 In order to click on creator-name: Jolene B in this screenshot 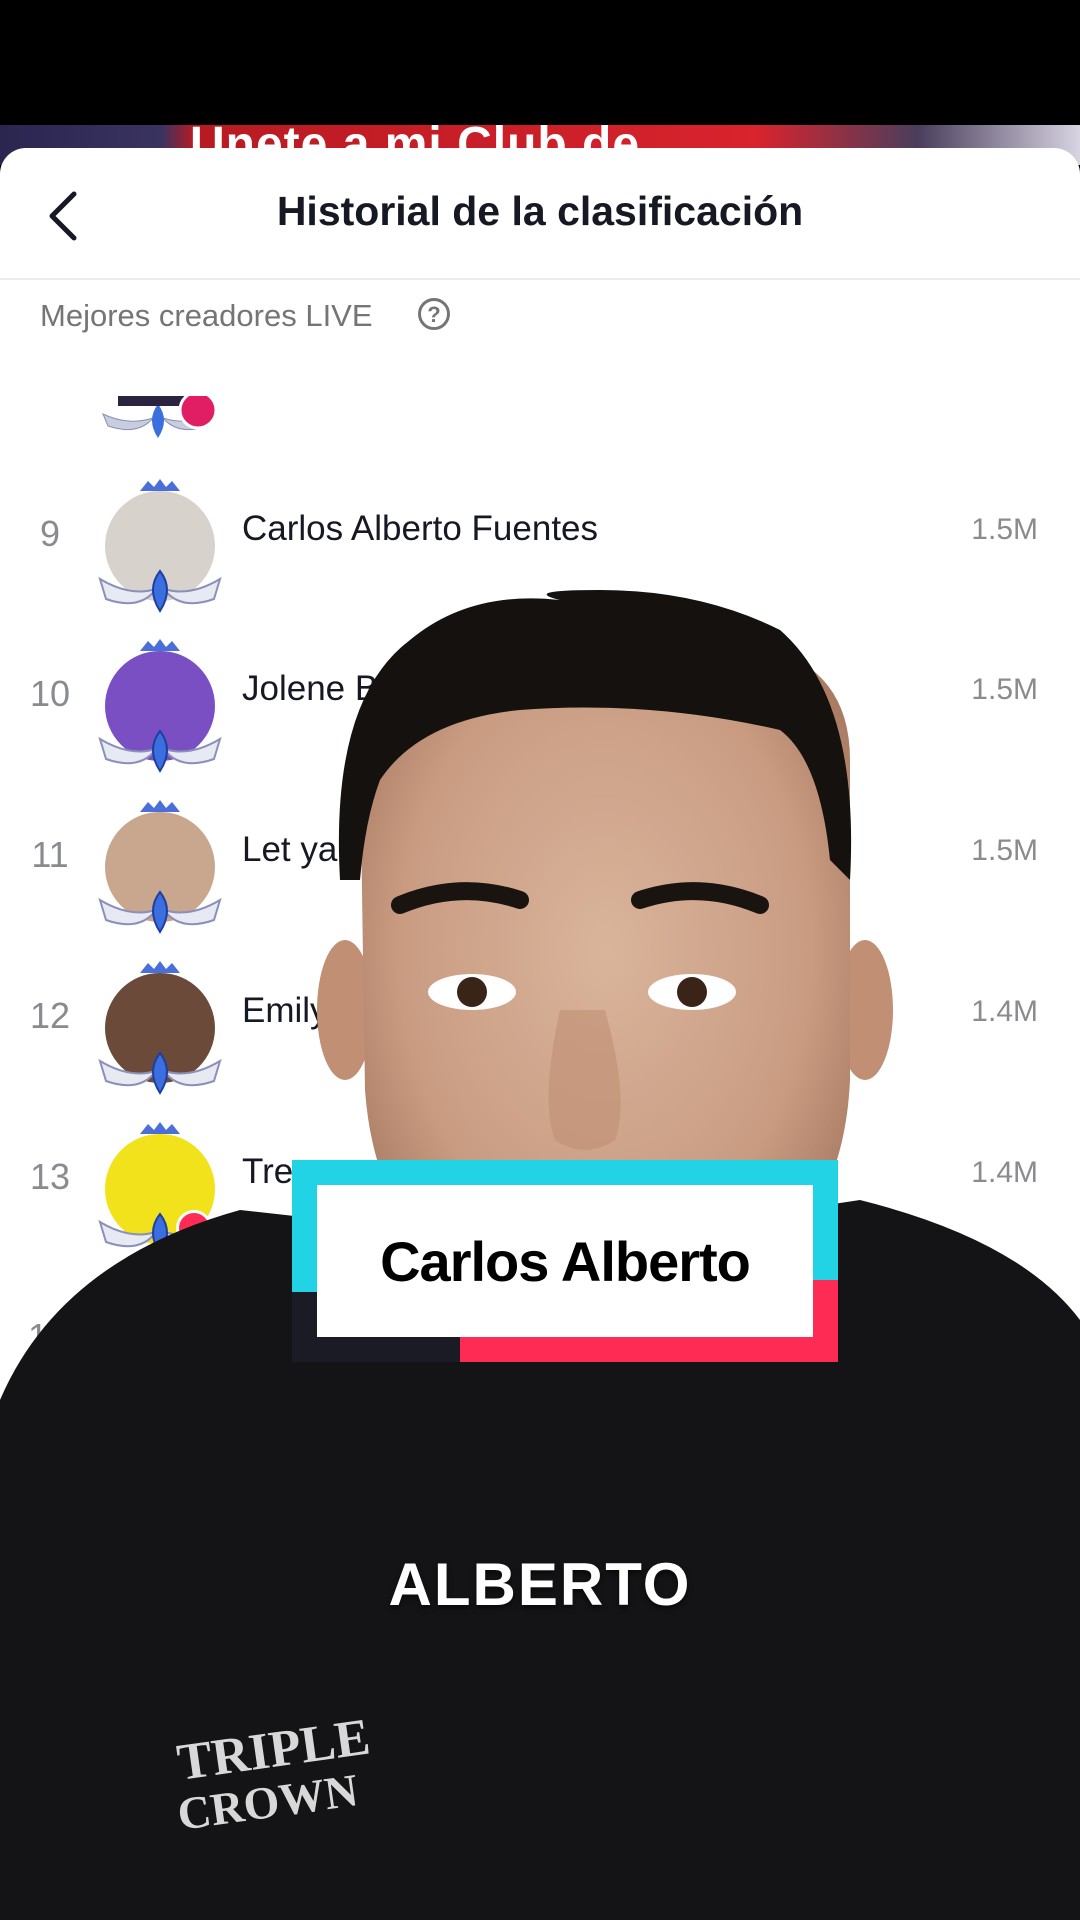, I will do `click(310, 688)`.